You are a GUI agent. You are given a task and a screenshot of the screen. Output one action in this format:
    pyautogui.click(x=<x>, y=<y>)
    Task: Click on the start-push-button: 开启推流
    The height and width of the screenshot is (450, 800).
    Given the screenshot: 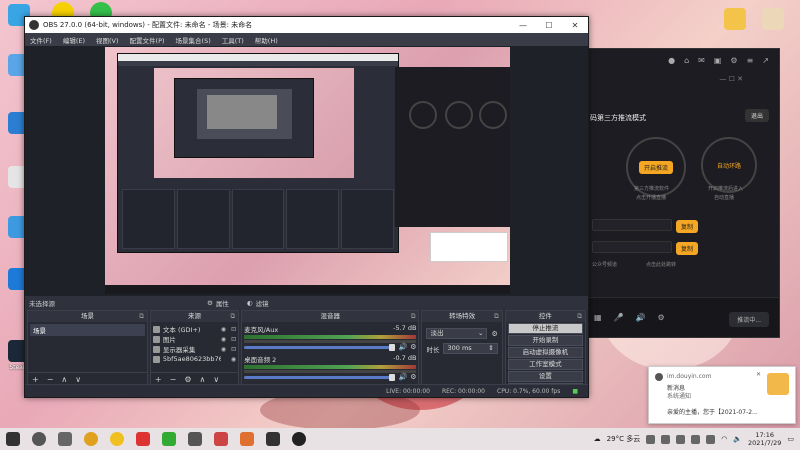 What is the action you would take?
    pyautogui.click(x=655, y=167)
    